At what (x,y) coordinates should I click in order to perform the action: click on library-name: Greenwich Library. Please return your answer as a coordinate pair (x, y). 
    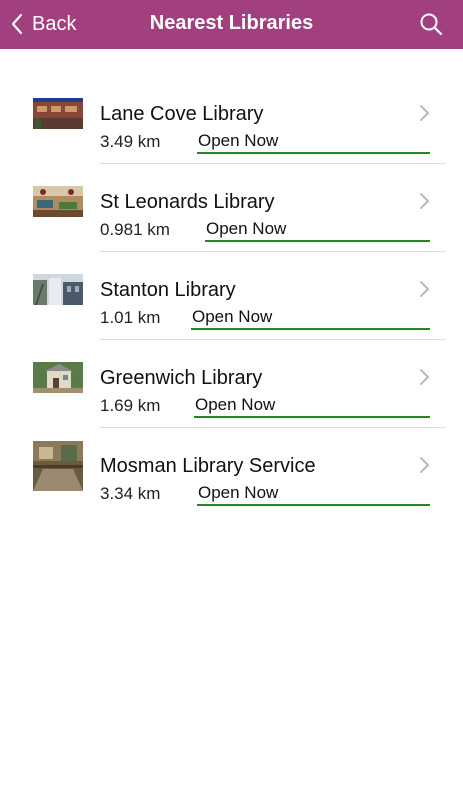
    Looking at the image, I should click on (181, 378).